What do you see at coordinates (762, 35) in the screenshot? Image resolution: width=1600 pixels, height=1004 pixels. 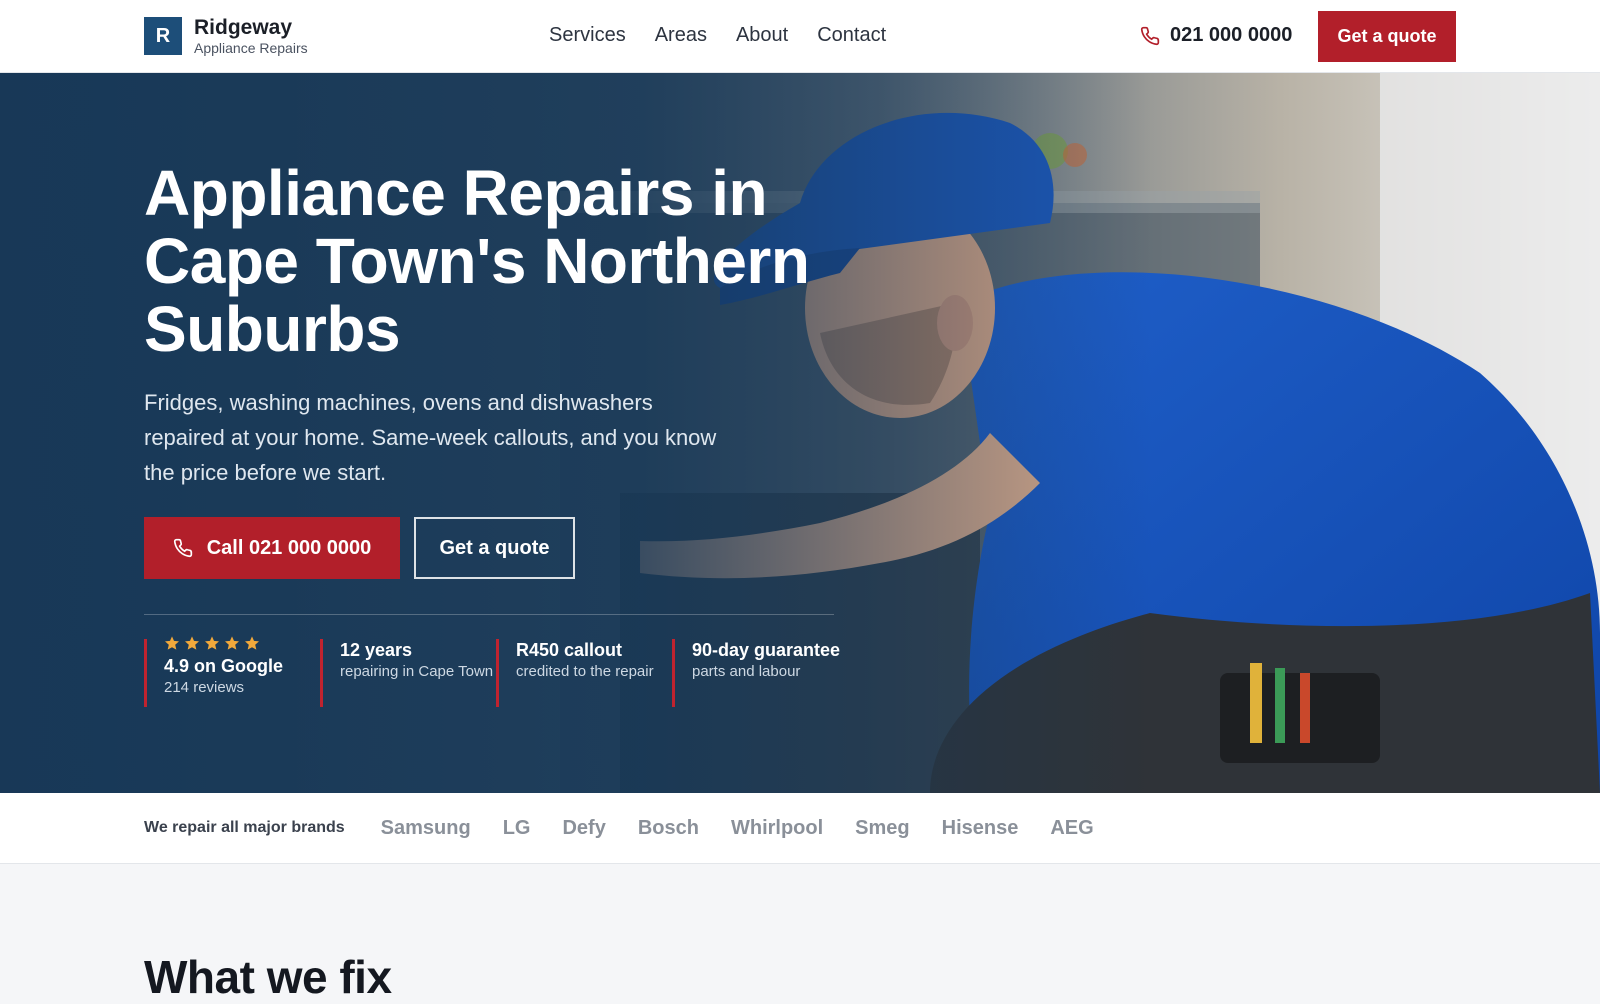 I see `nav-link-about: About` at bounding box center [762, 35].